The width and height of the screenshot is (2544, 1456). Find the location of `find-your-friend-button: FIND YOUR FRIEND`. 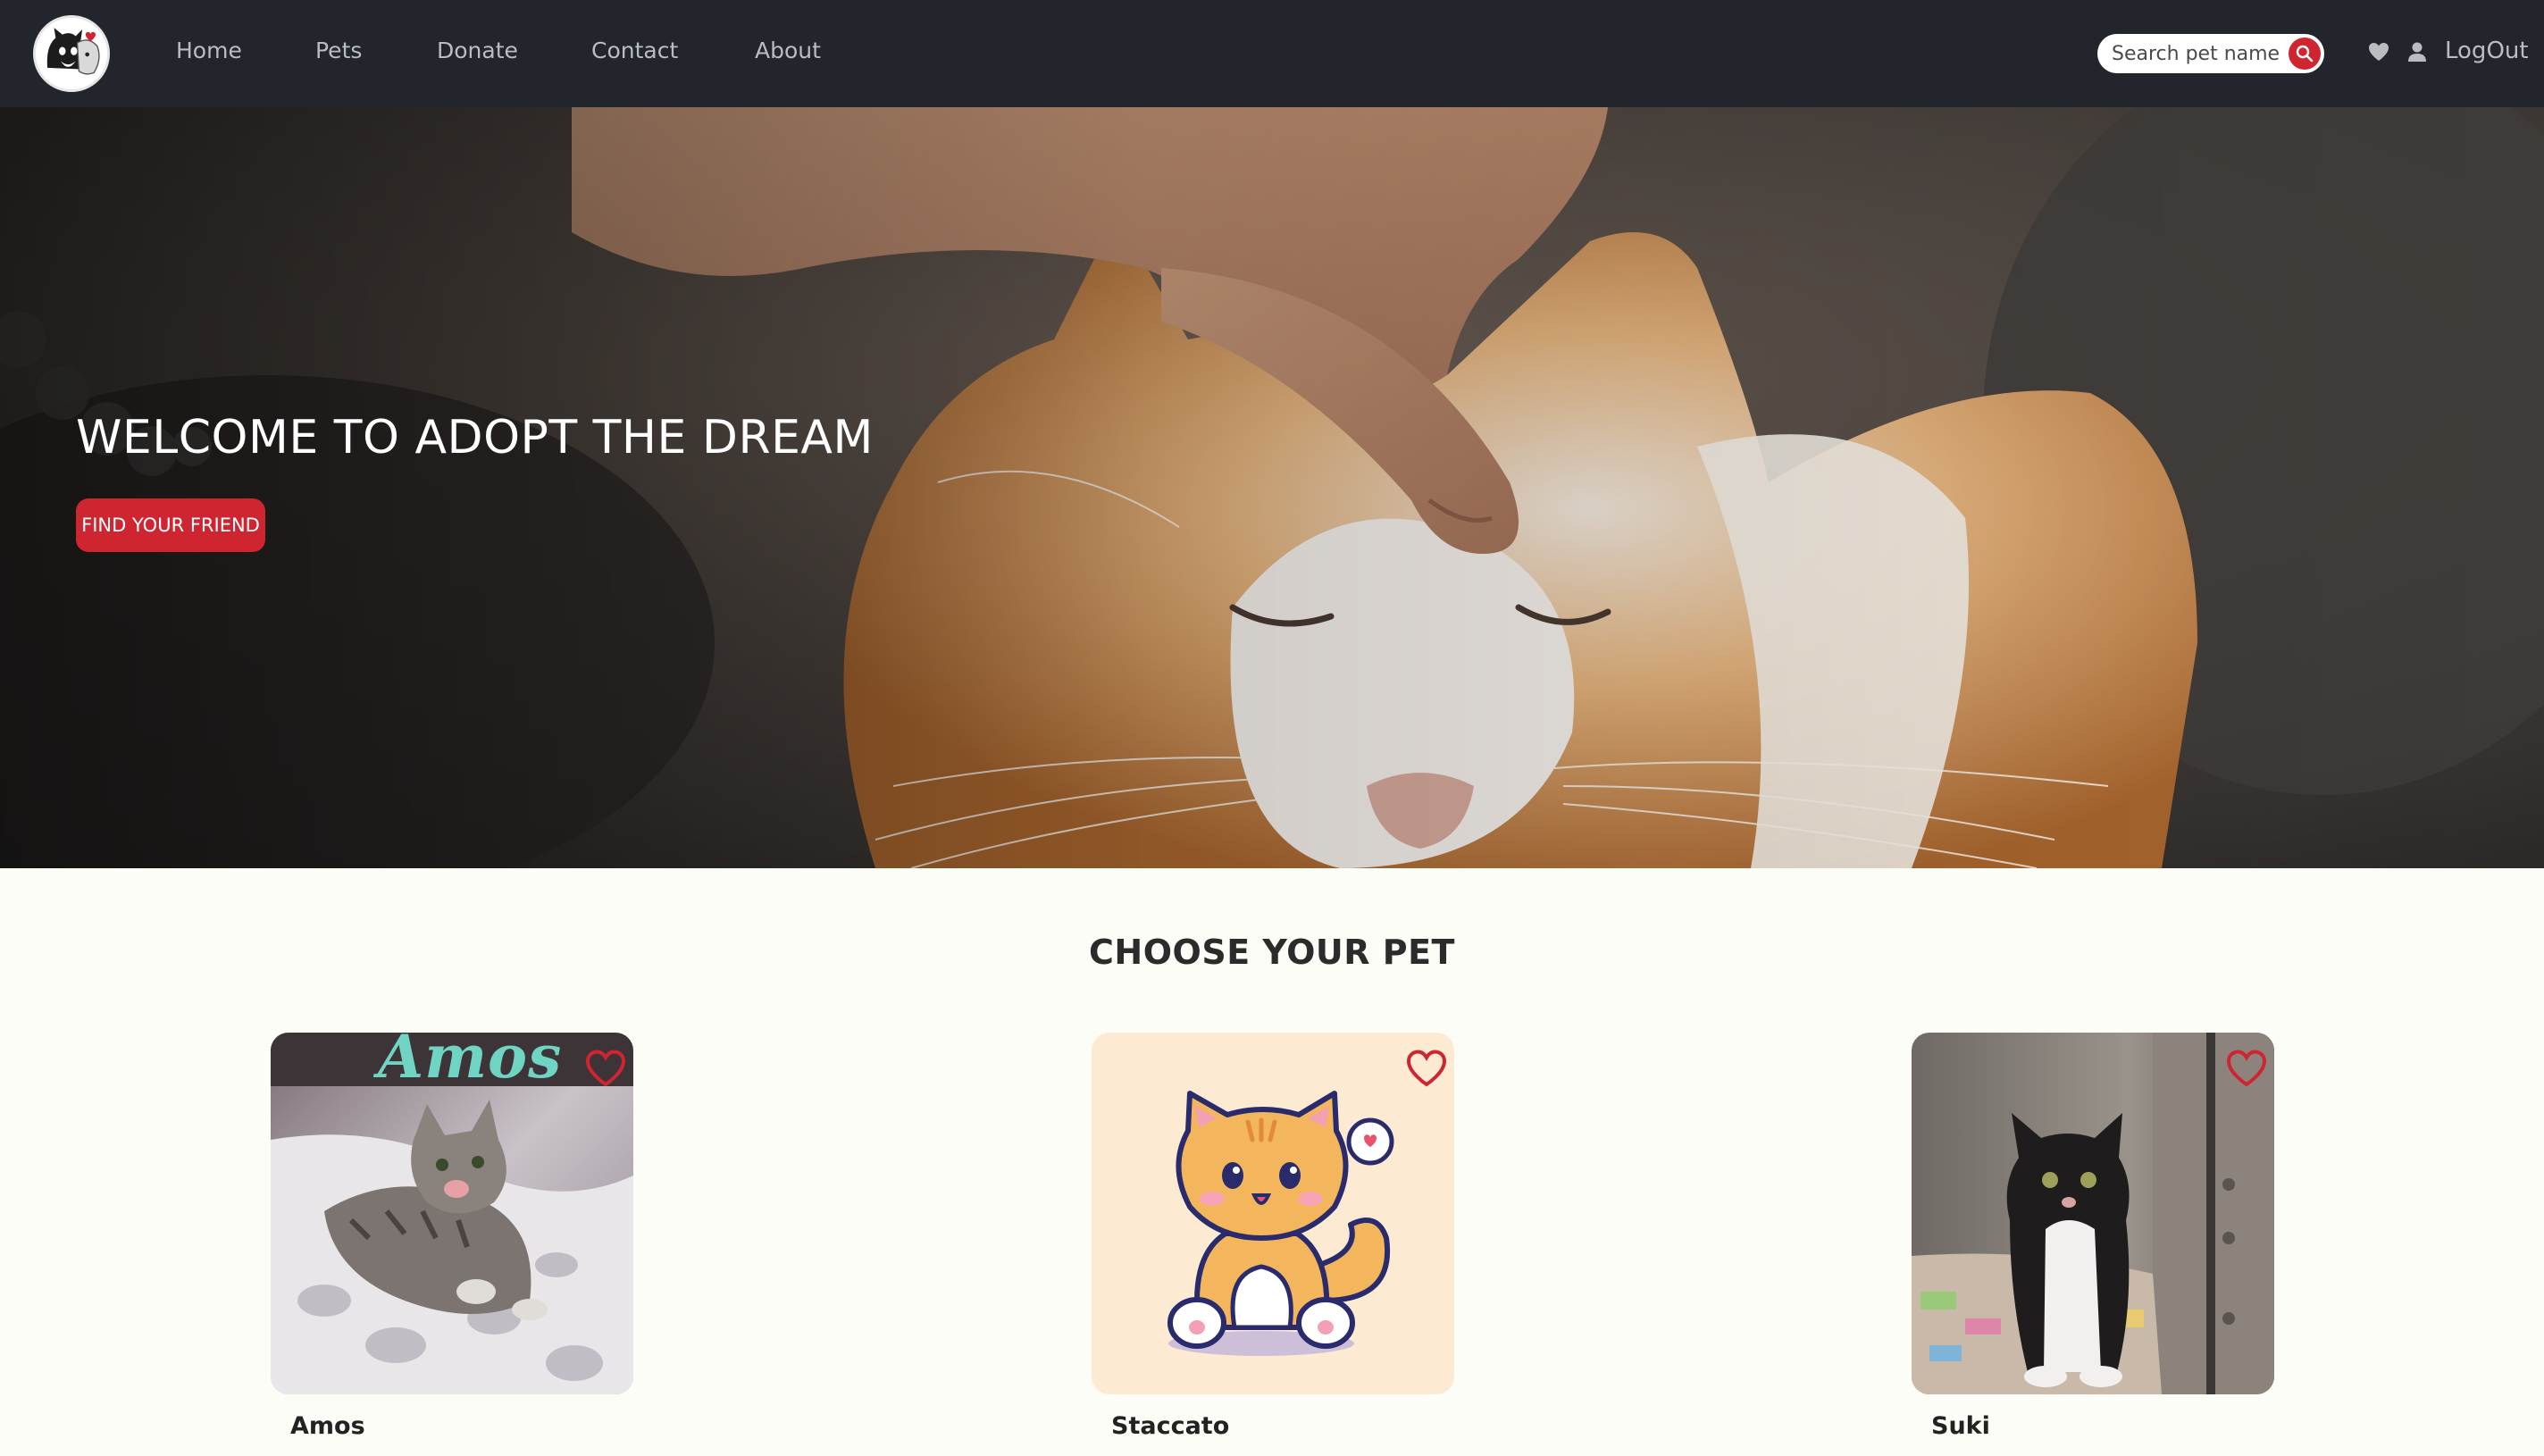

find-your-friend-button: FIND YOUR FRIEND is located at coordinates (170, 525).